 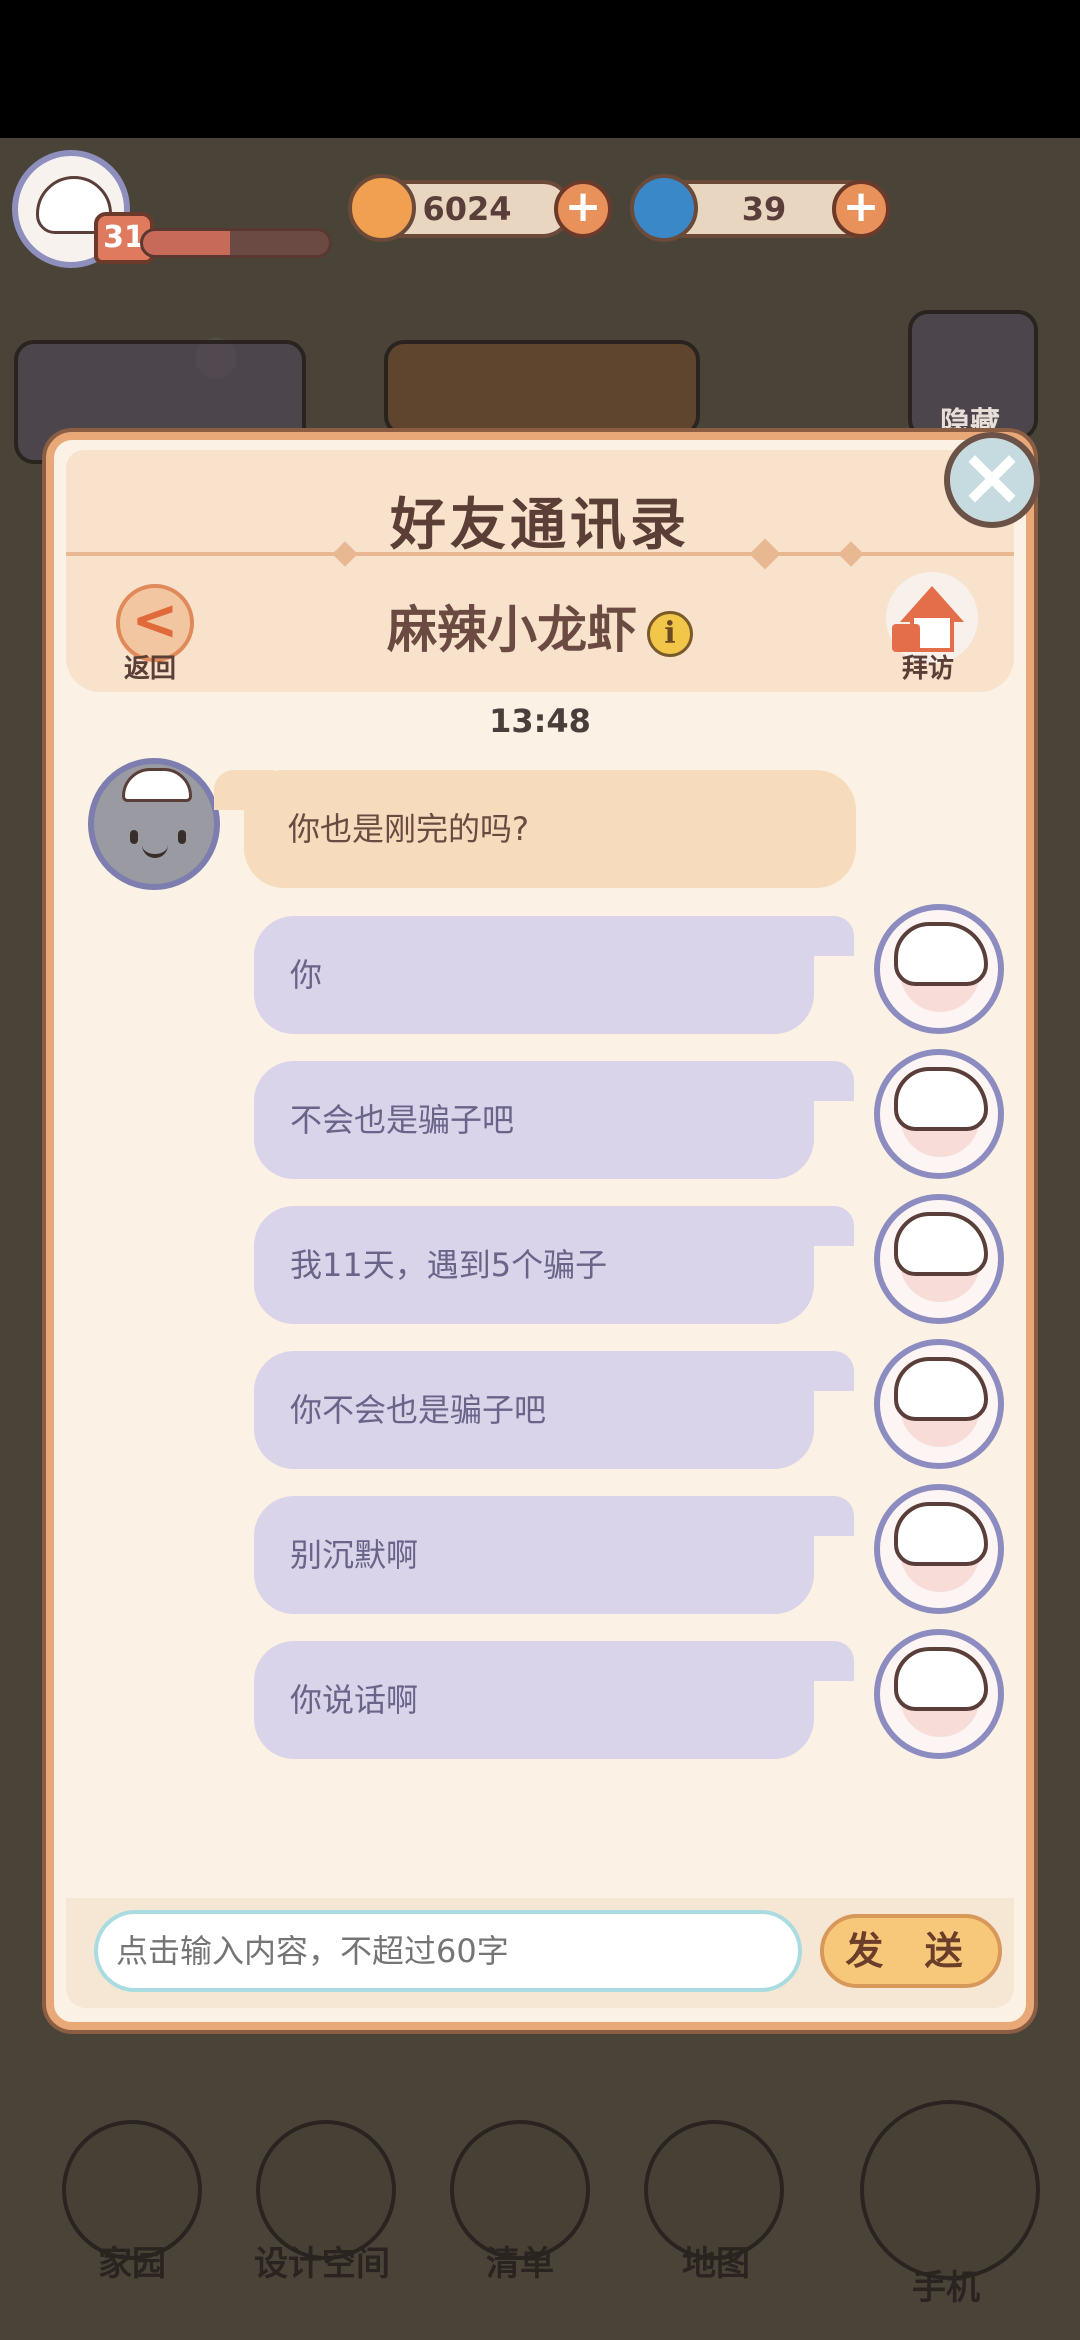 What do you see at coordinates (540, 554) in the screenshot?
I see `header-divider` at bounding box center [540, 554].